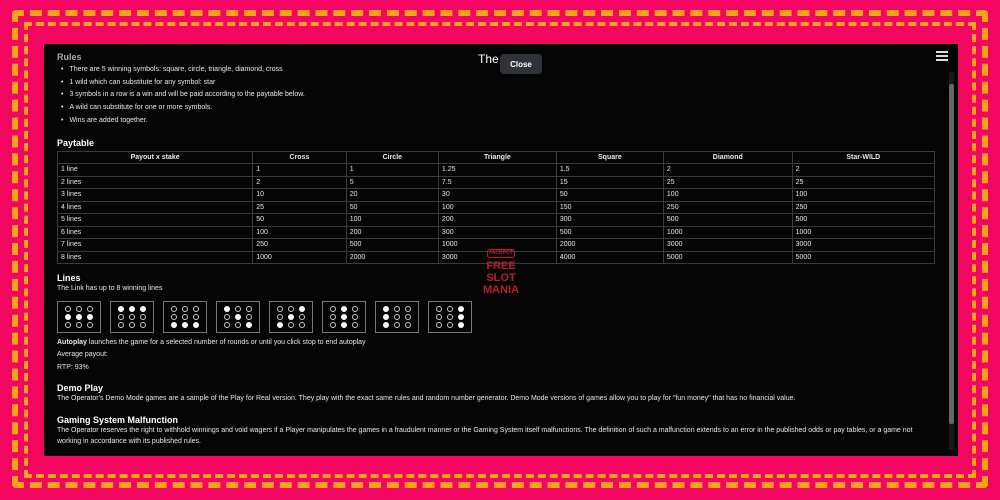 The height and width of the screenshot is (500, 1000). I want to click on table-cell: 5, so click(392, 182).